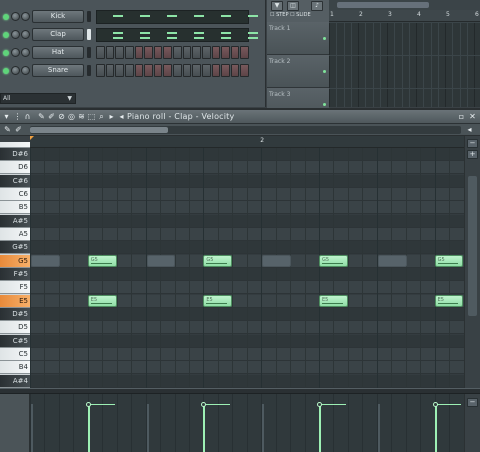 The width and height of the screenshot is (480, 452). What do you see at coordinates (298, 71) in the screenshot?
I see `playlist-track-header: Track 2` at bounding box center [298, 71].